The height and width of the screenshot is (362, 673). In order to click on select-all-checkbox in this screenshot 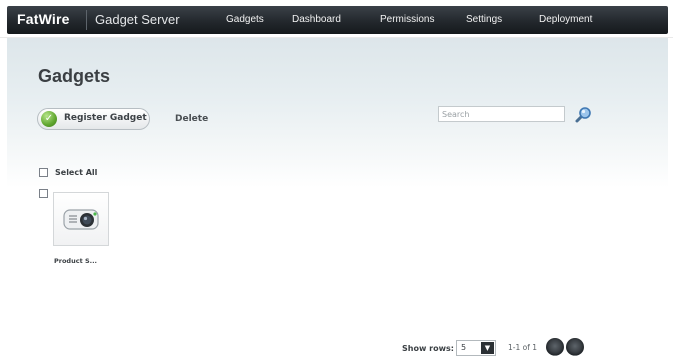, I will do `click(43, 172)`.